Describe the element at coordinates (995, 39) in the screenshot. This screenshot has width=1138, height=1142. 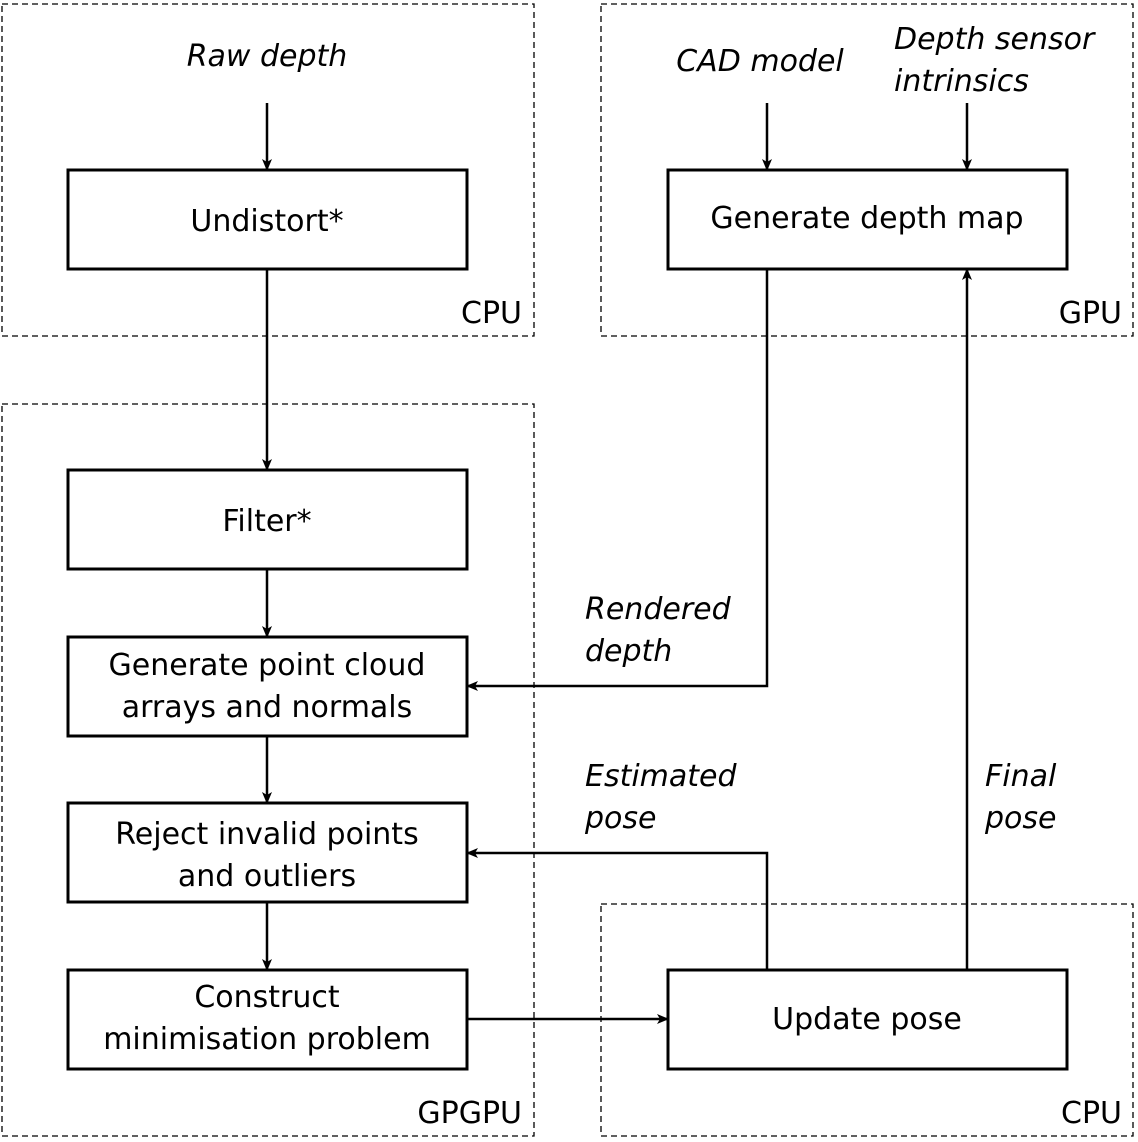
I see `depth-sensor-label-1: Depth sensor` at that location.